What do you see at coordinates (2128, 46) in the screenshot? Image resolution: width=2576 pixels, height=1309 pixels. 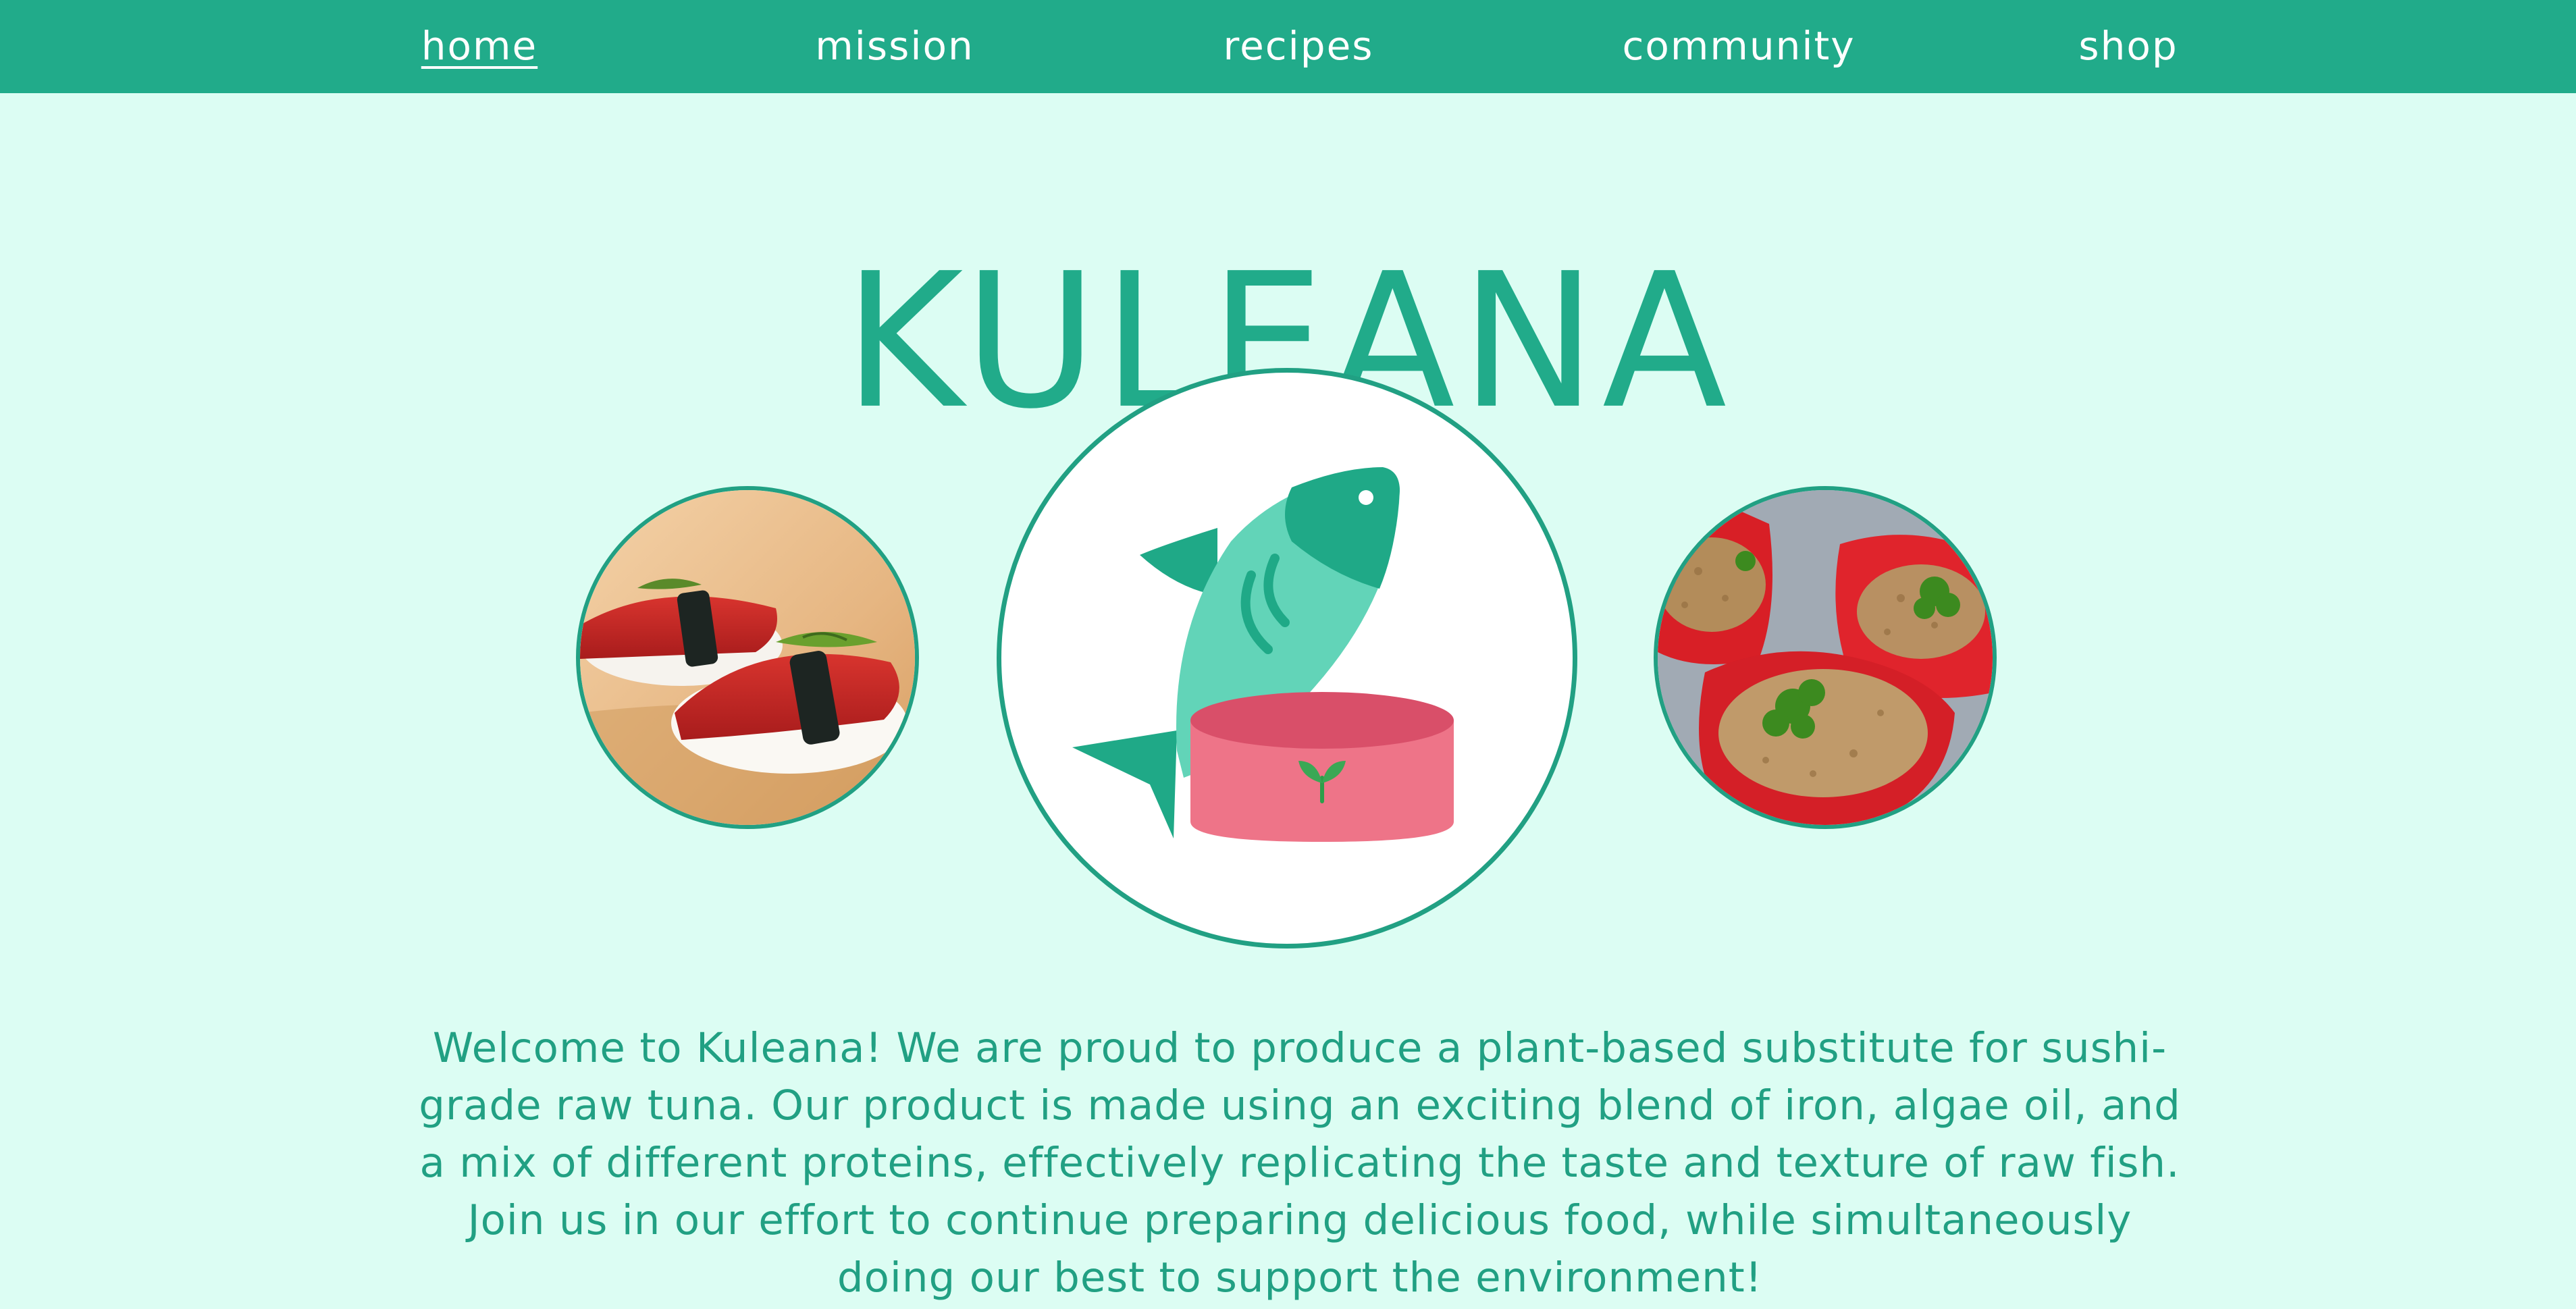 I see `nav-shop-link: shop` at bounding box center [2128, 46].